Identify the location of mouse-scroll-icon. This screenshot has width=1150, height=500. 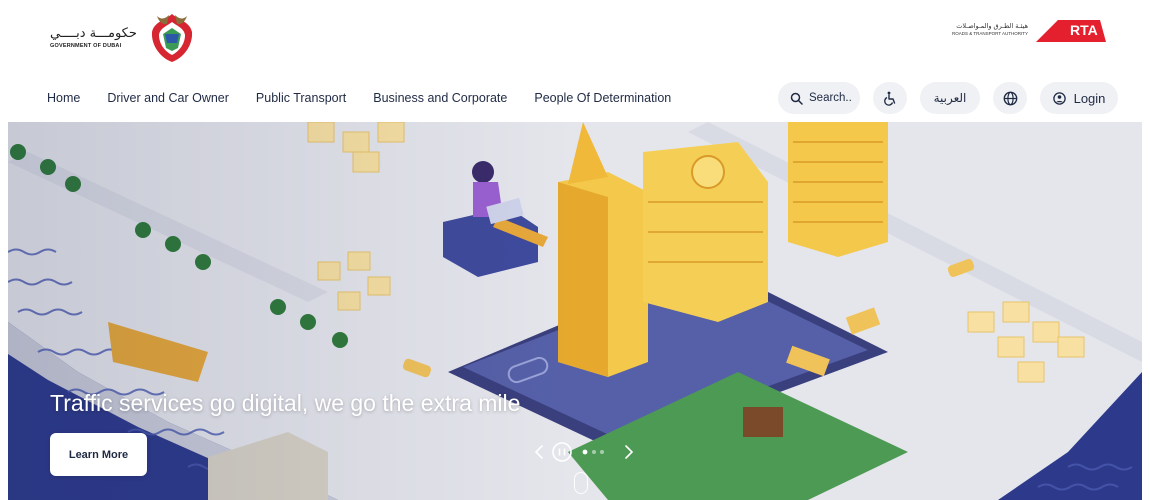
(581, 483).